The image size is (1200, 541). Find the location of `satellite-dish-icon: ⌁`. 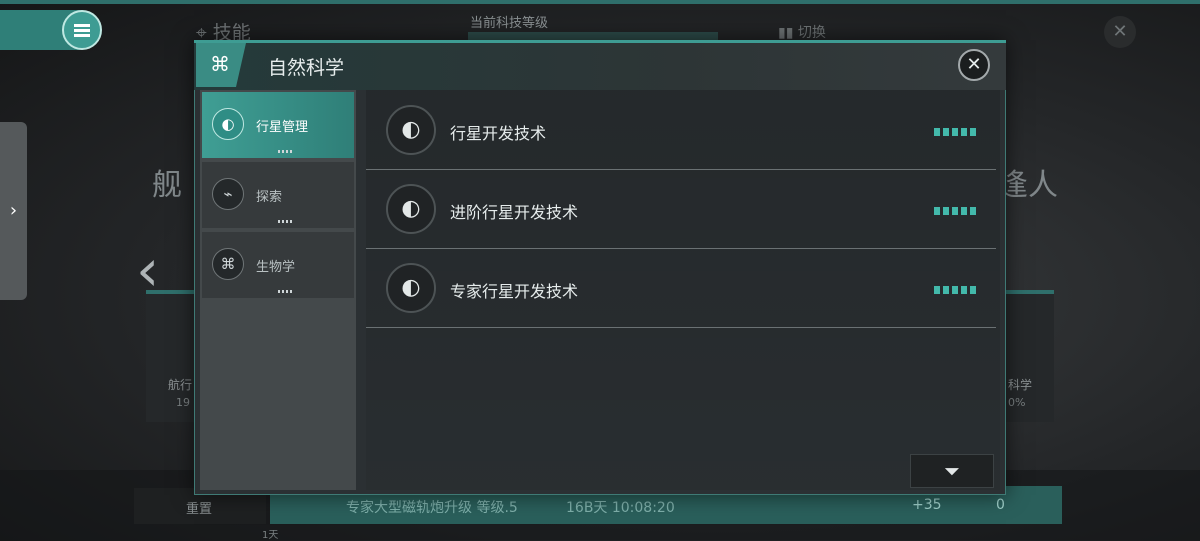

satellite-dish-icon: ⌁ is located at coordinates (228, 194).